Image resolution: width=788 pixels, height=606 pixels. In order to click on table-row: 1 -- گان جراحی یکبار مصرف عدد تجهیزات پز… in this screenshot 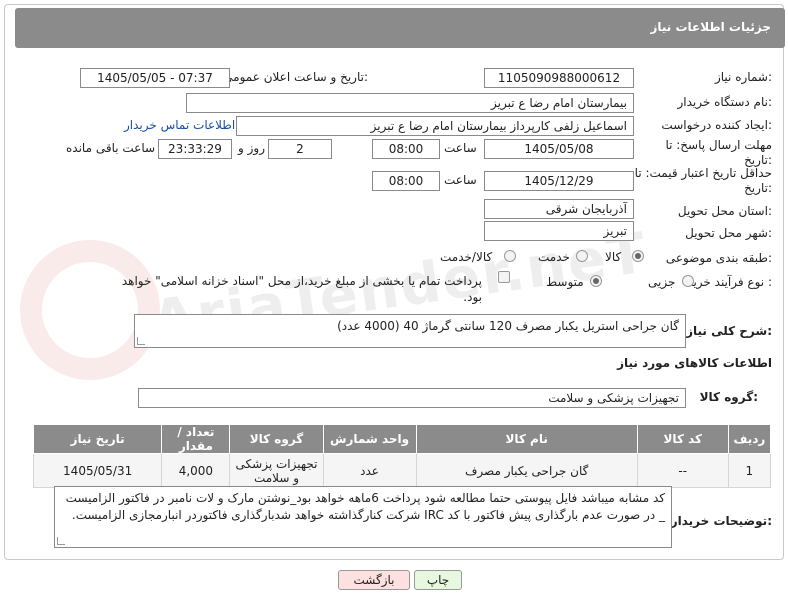, I will do `click(402, 470)`.